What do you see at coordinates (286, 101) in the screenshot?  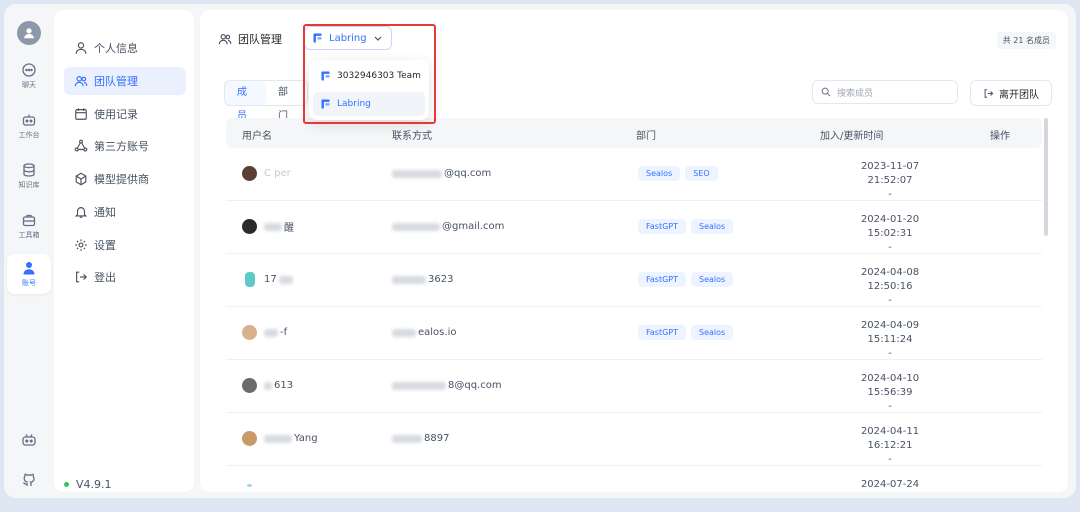 I see `tab-departments: 部门` at bounding box center [286, 101].